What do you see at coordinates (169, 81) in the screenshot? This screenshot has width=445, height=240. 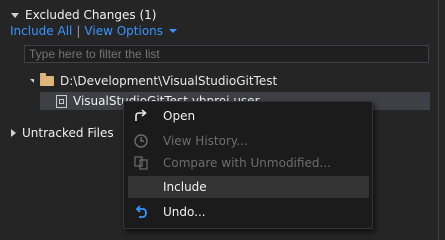 I see `folder-path: D:\Development\VisualStudioGitTest` at bounding box center [169, 81].